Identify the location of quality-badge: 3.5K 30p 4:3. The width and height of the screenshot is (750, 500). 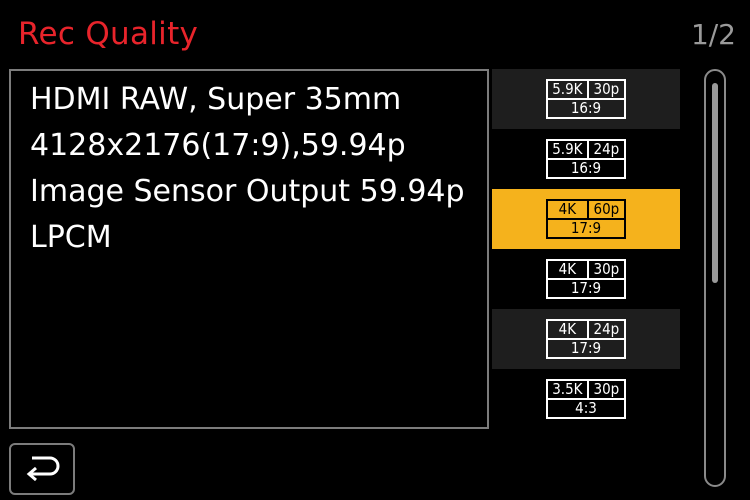
(586, 399).